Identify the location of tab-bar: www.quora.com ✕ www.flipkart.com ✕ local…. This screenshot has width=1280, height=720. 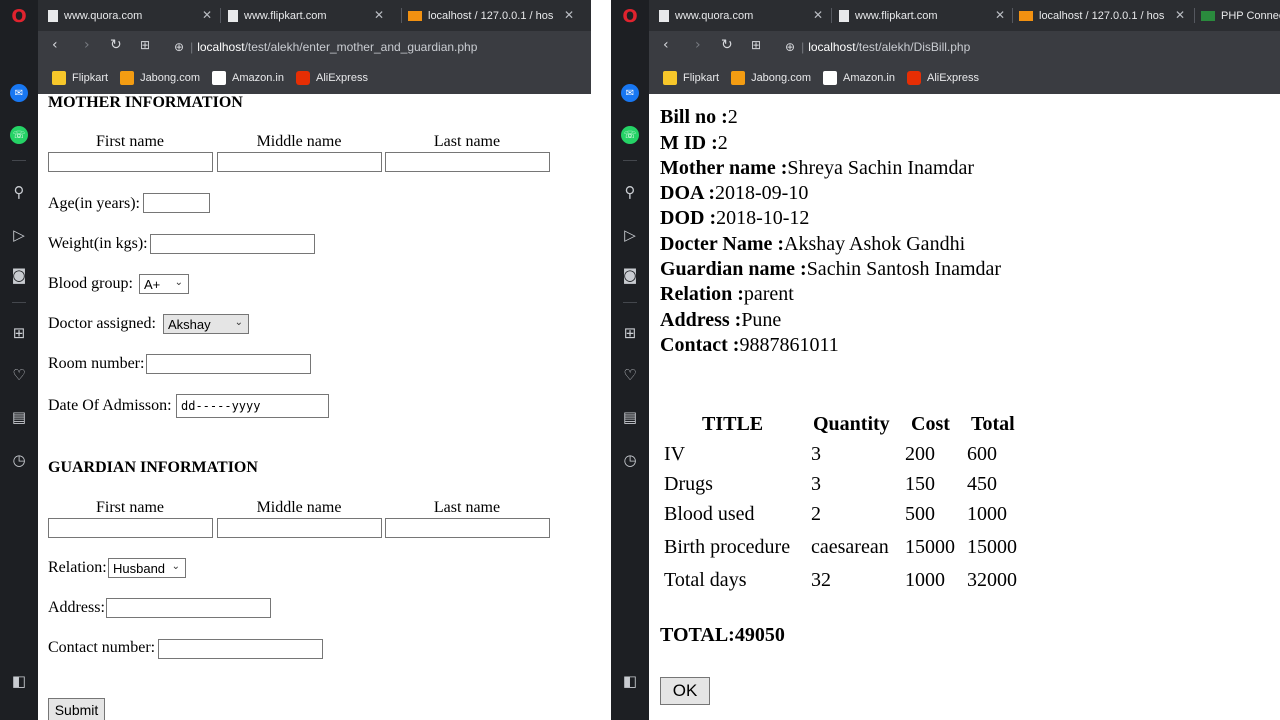
(314, 15).